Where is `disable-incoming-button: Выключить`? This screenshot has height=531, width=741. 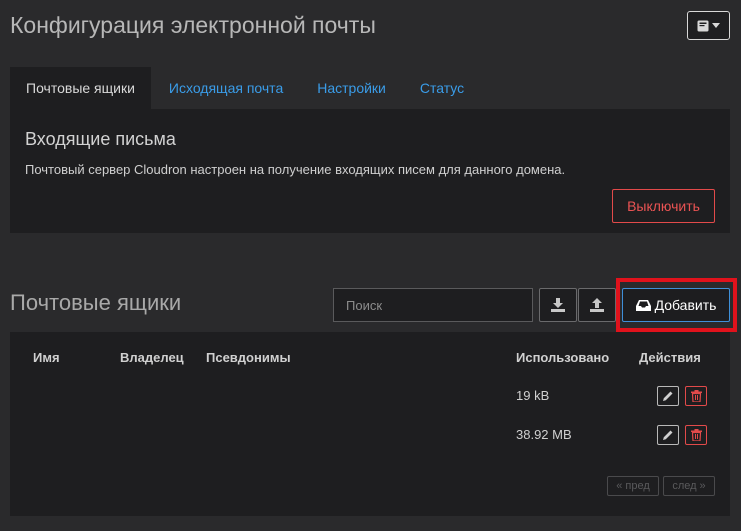 disable-incoming-button: Выключить is located at coordinates (663, 206).